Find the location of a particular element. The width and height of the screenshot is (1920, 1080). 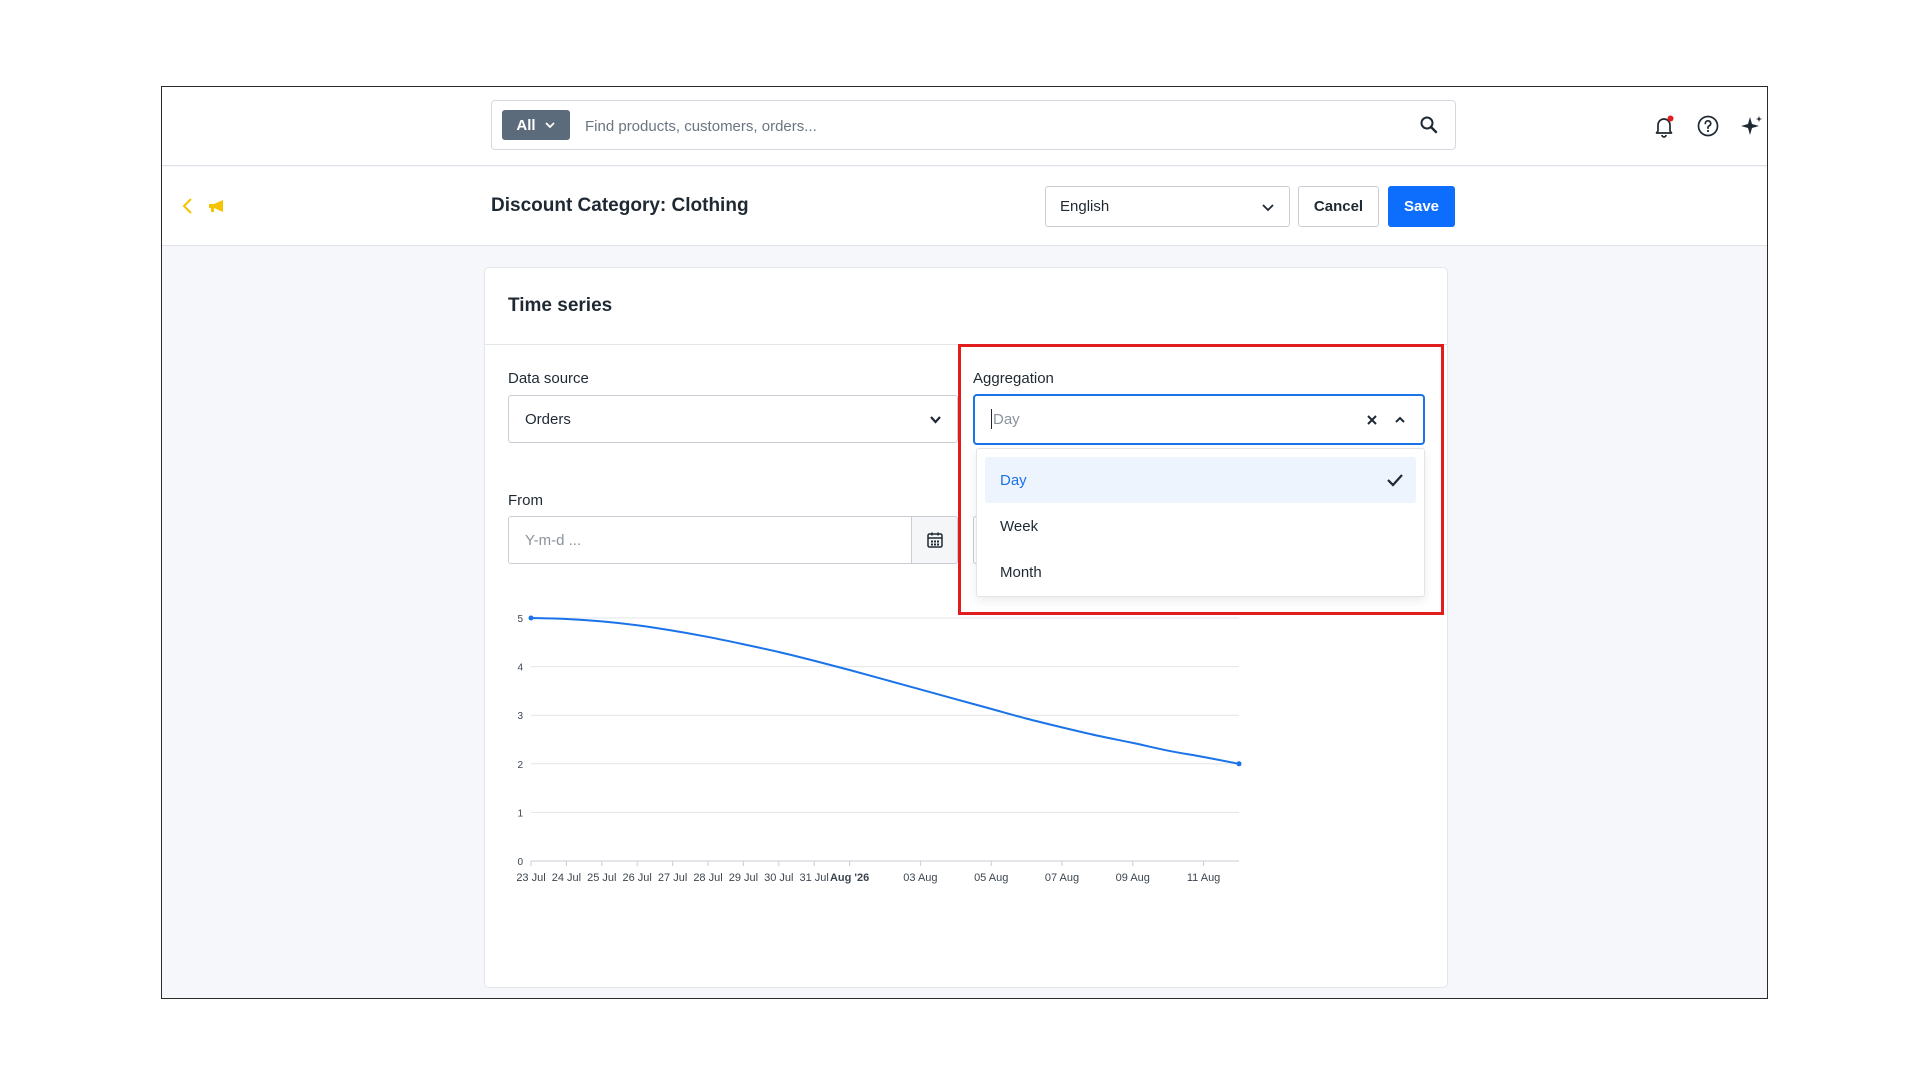

series-point-end is located at coordinates (1239, 764).